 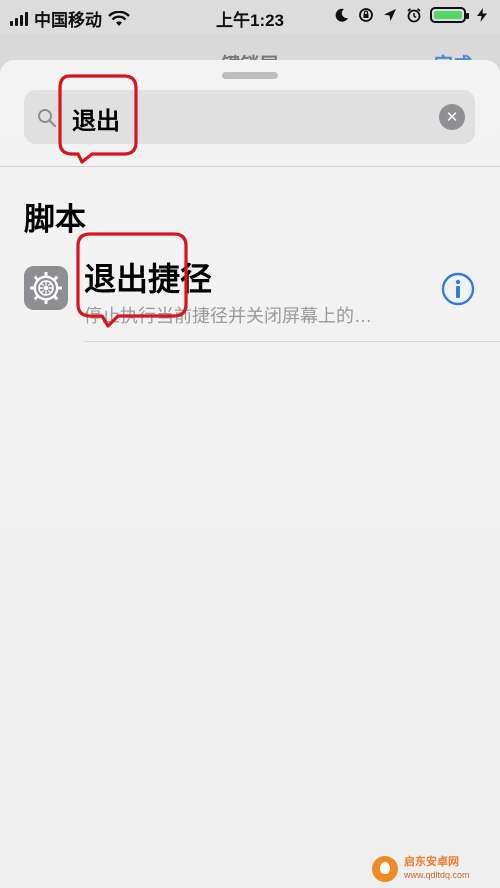 I want to click on charging-icon, so click(x=482, y=15).